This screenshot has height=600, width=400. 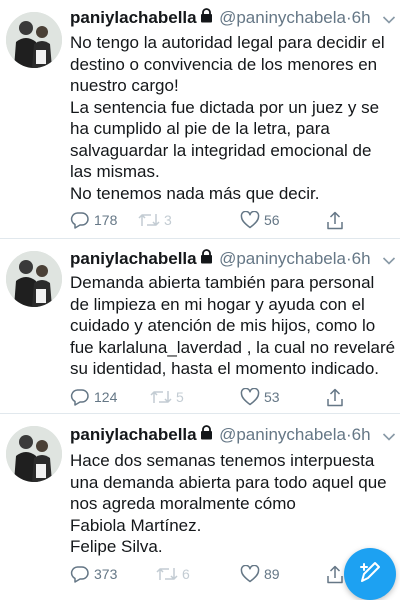 What do you see at coordinates (106, 574) in the screenshot?
I see `reply-count: 373` at bounding box center [106, 574].